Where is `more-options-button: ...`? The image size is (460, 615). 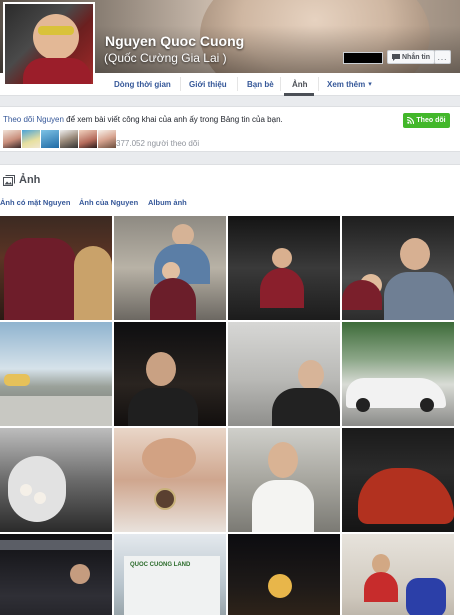
more-options-button: ... is located at coordinates (442, 57).